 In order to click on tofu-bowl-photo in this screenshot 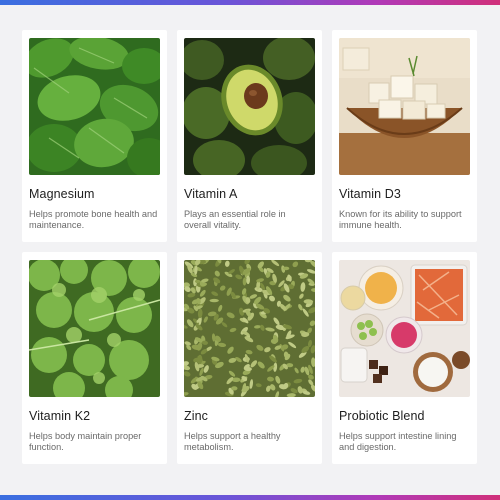, I will do `click(404, 106)`.